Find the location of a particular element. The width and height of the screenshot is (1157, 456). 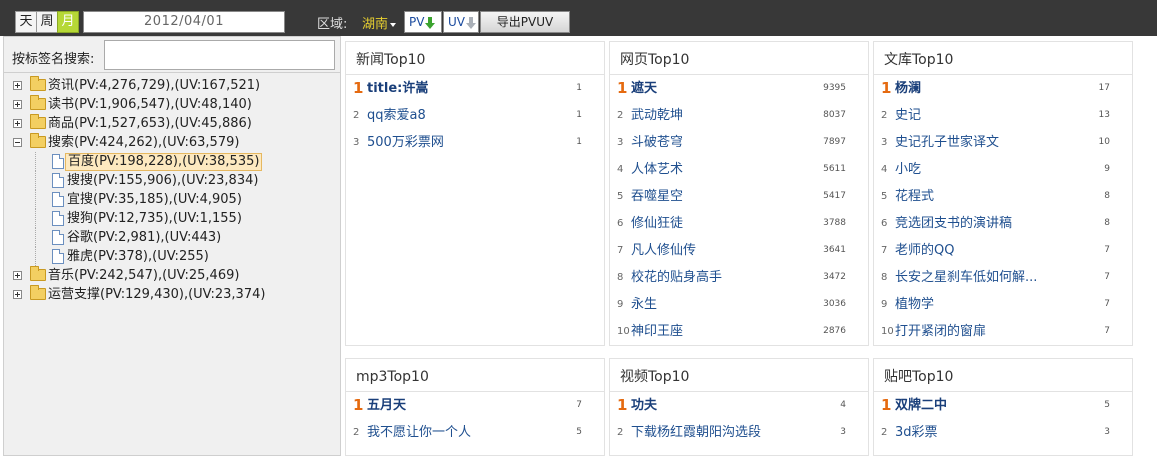

tree-node-label: 百度(PV:198,228),(UV:38,535) is located at coordinates (164, 162).